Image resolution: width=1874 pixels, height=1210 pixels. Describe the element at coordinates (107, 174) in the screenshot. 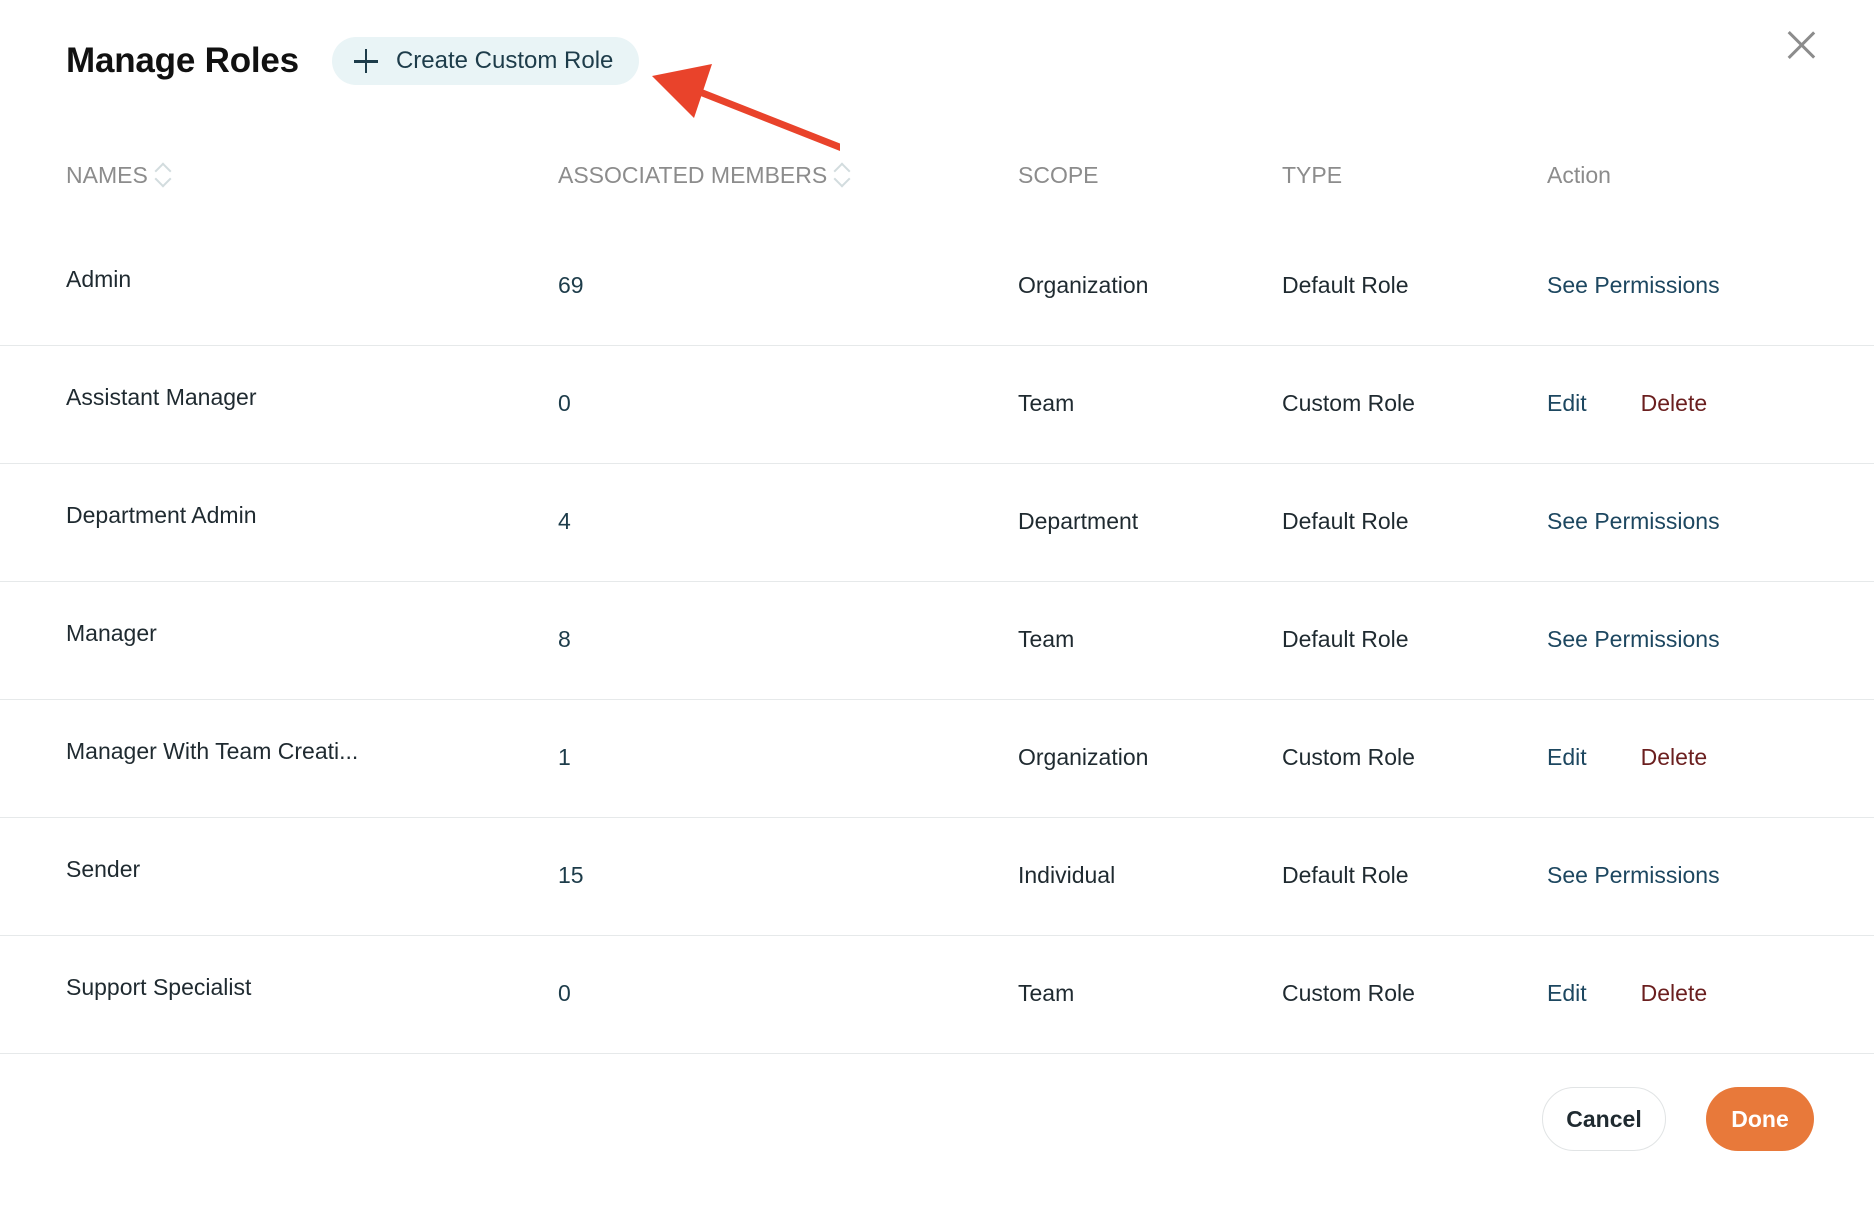

I see `column-header-names-label: NAMES` at that location.